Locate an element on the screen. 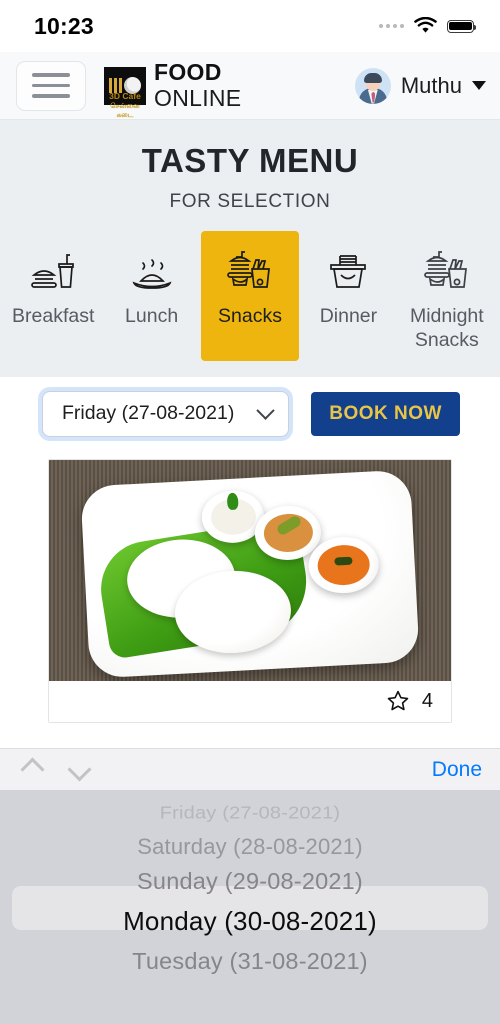  brand-text: FOOD ONLINE is located at coordinates (197, 85).